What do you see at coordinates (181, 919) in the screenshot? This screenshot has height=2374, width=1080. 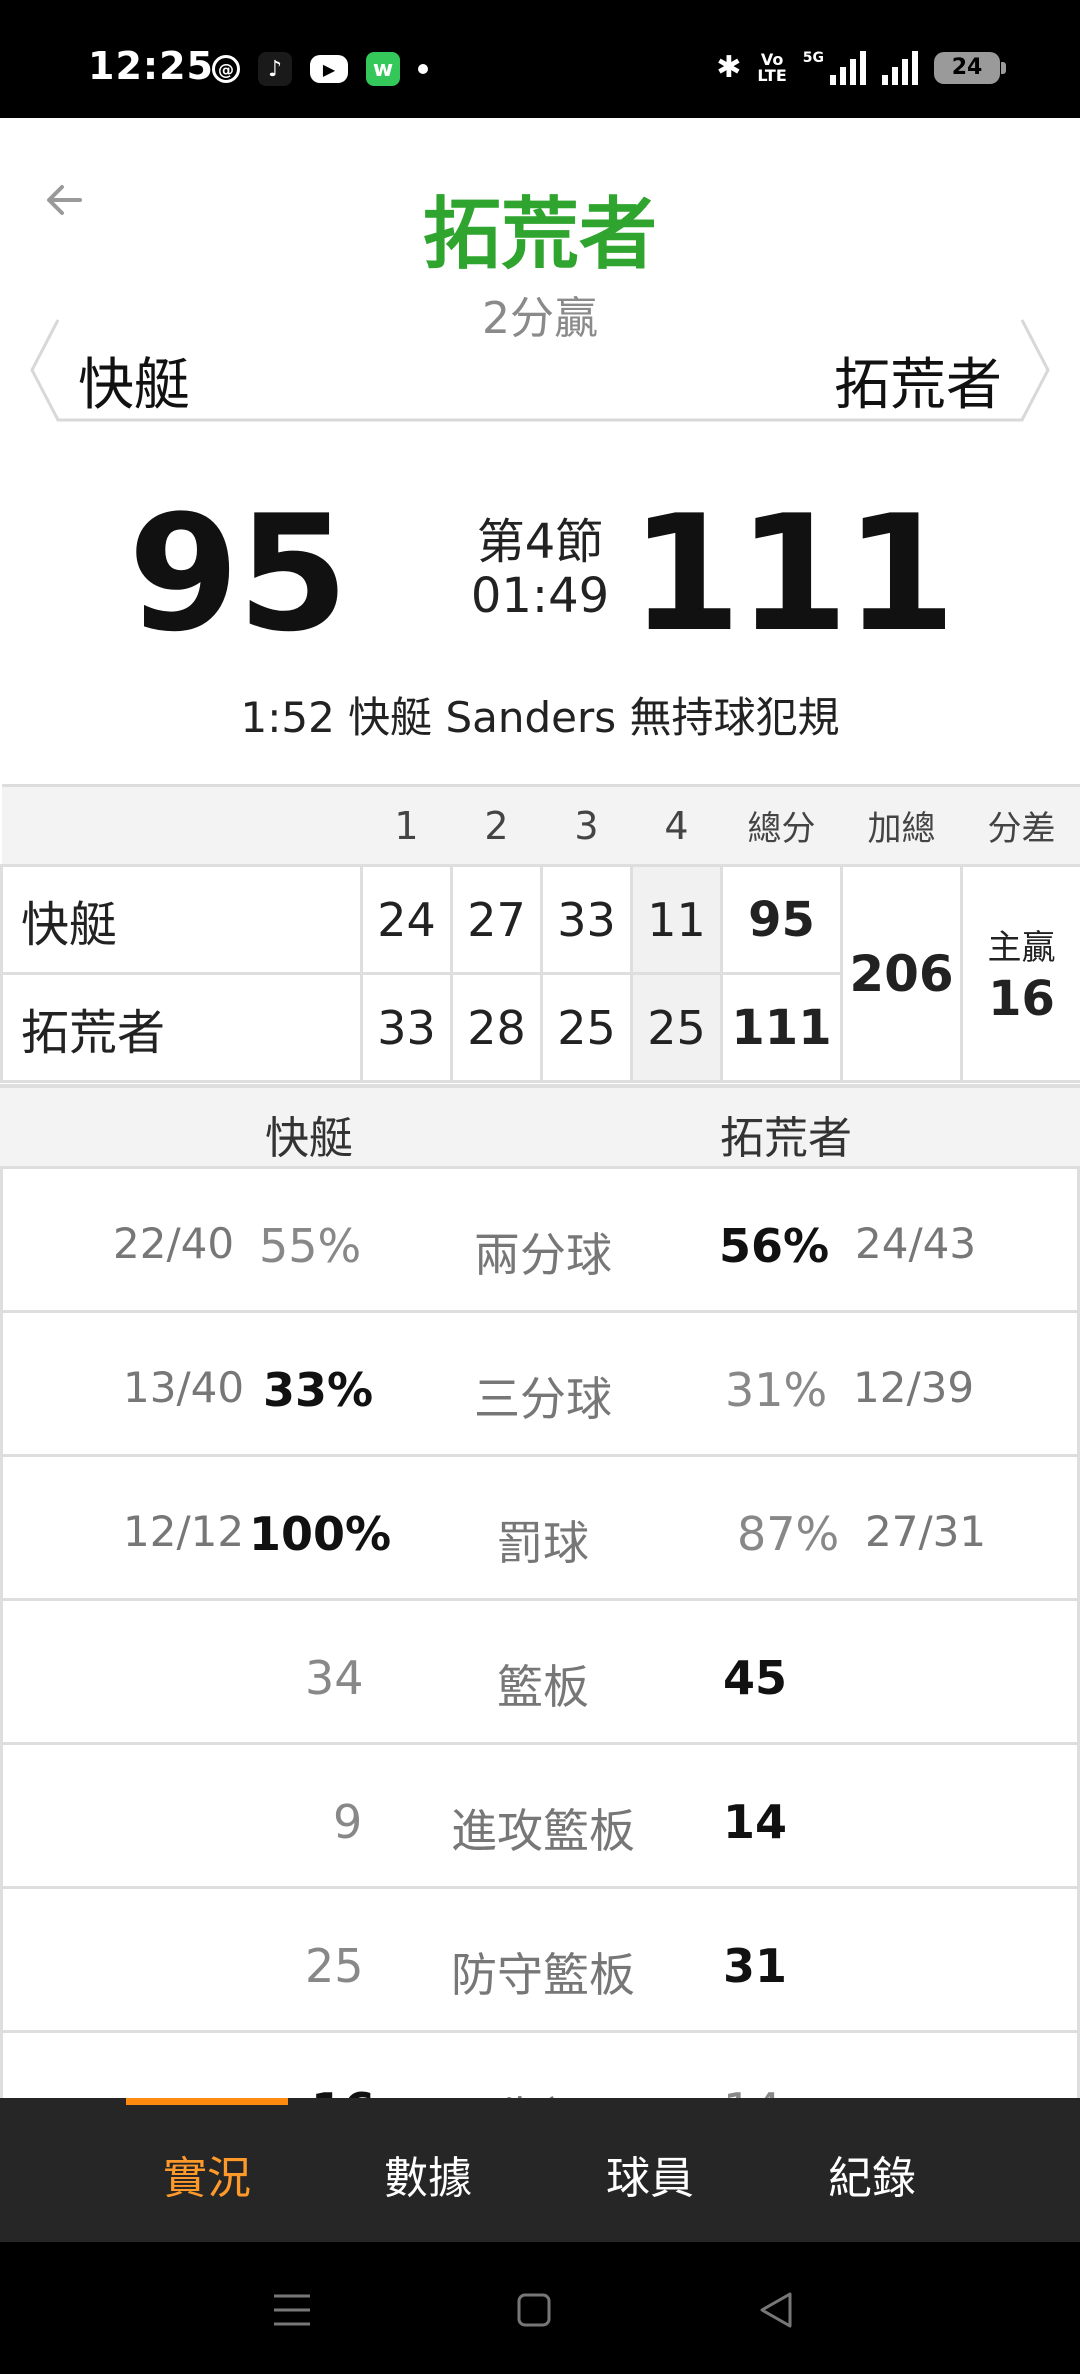 I see `table-team-name: 快艇` at bounding box center [181, 919].